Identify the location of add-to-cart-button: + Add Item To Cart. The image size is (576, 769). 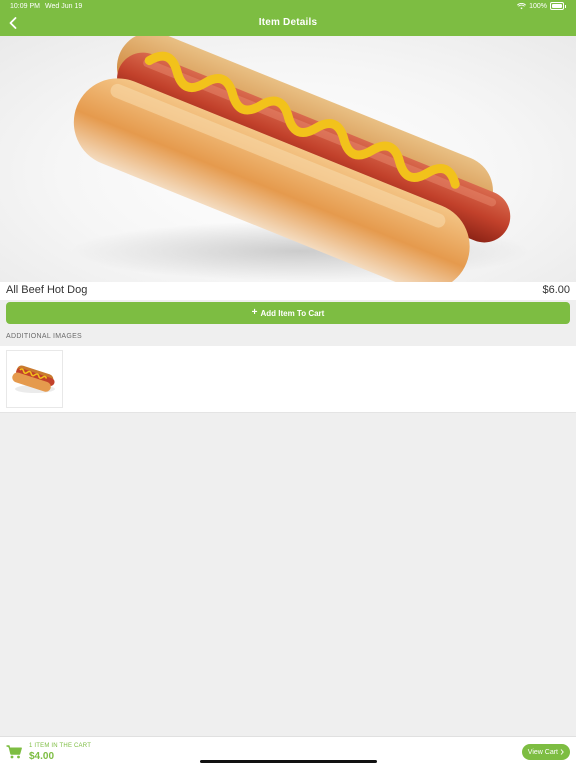
(288, 313).